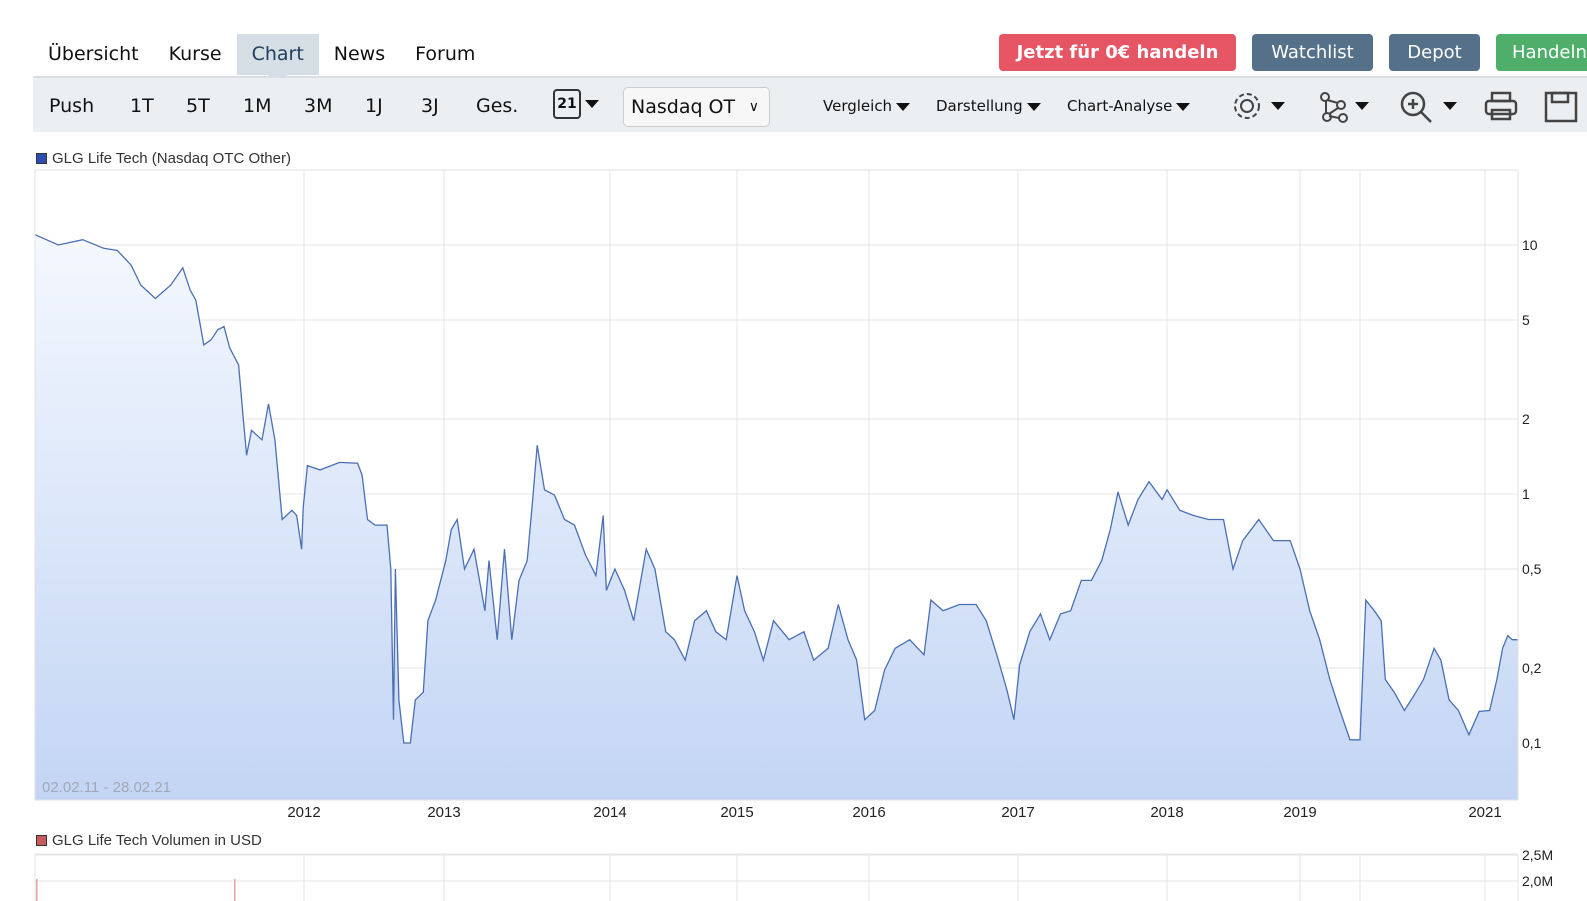 Image resolution: width=1587 pixels, height=901 pixels. I want to click on range-gesamt: Ges., so click(497, 106).